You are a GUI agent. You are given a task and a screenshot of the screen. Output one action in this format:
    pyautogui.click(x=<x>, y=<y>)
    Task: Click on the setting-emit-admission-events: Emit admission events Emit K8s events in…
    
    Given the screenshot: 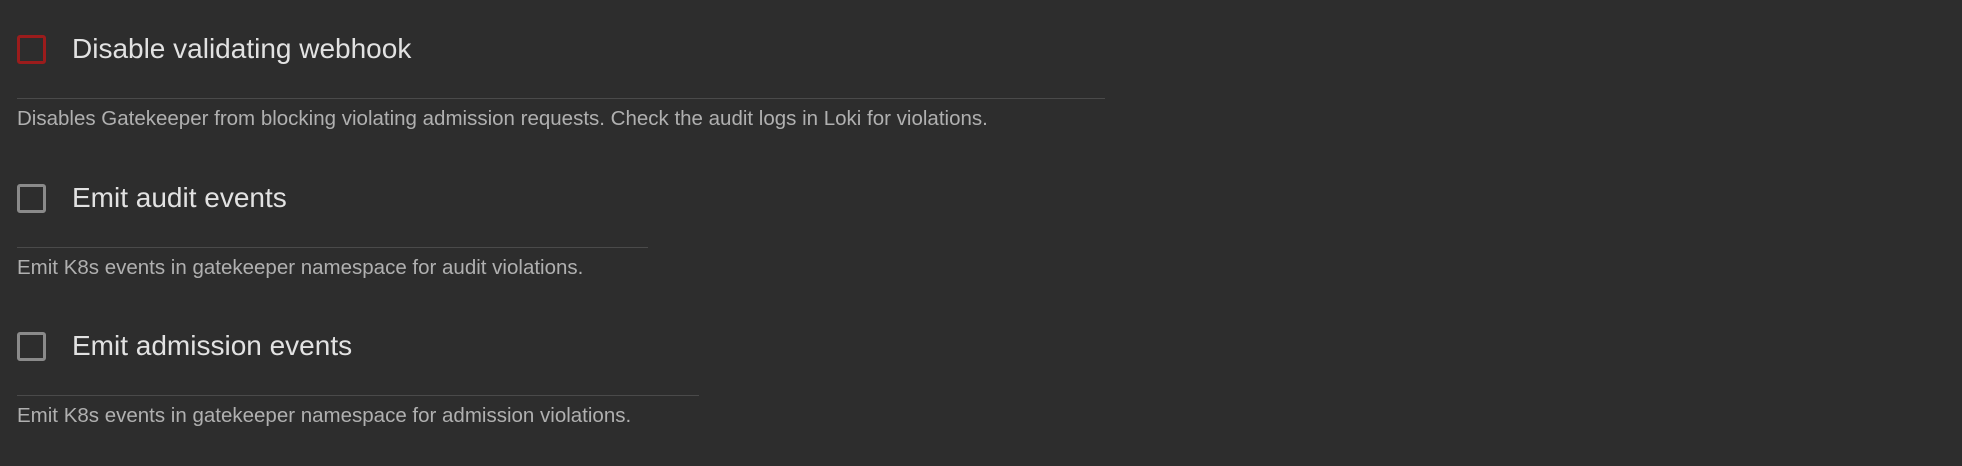 What is the action you would take?
    pyautogui.click(x=358, y=376)
    